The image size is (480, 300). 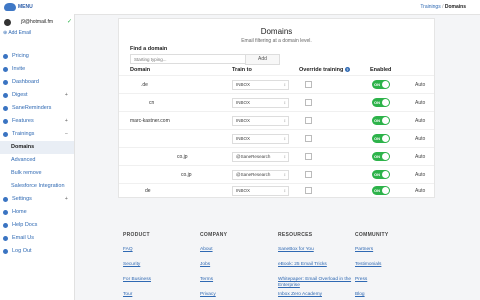 I want to click on page-title: Domains, so click(x=276, y=31).